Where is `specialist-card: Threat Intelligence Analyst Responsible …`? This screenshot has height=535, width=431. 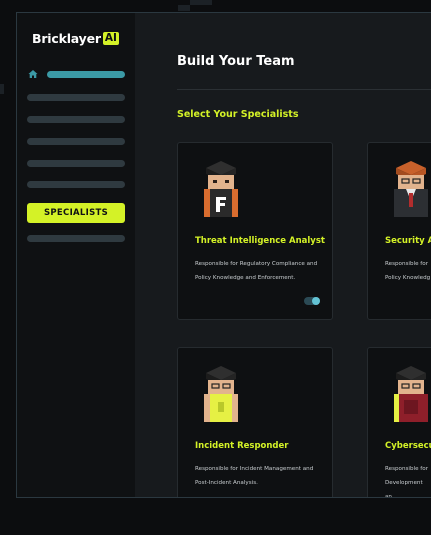
specialist-card: Threat Intelligence Analyst Responsible … is located at coordinates (255, 231).